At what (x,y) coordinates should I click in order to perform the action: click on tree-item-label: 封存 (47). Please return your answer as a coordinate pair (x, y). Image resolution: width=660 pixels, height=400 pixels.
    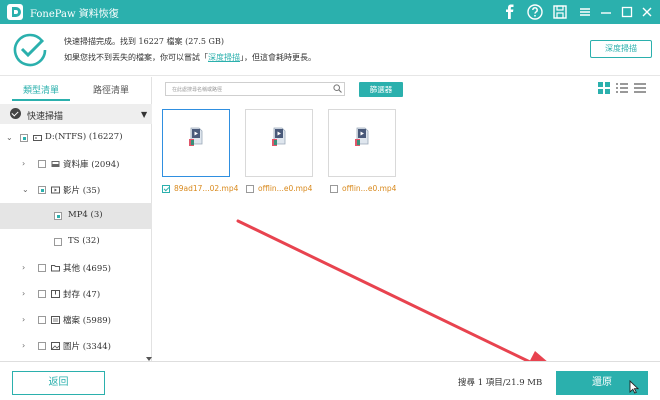
    Looking at the image, I should click on (82, 295).